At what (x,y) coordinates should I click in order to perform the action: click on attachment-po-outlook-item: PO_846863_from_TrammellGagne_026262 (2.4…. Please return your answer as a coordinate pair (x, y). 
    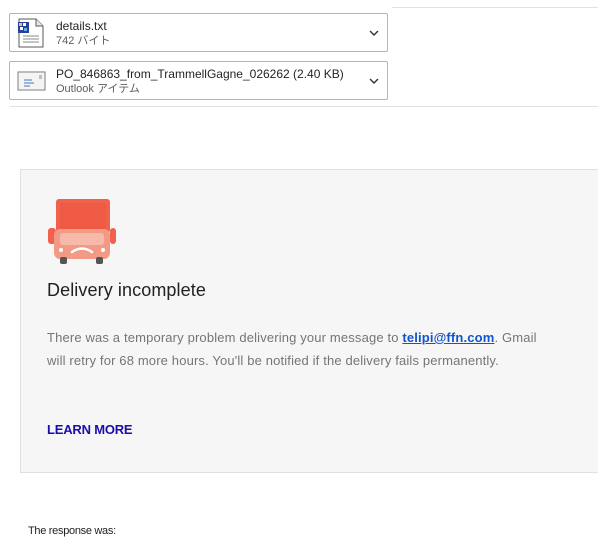
    Looking at the image, I should click on (198, 80).